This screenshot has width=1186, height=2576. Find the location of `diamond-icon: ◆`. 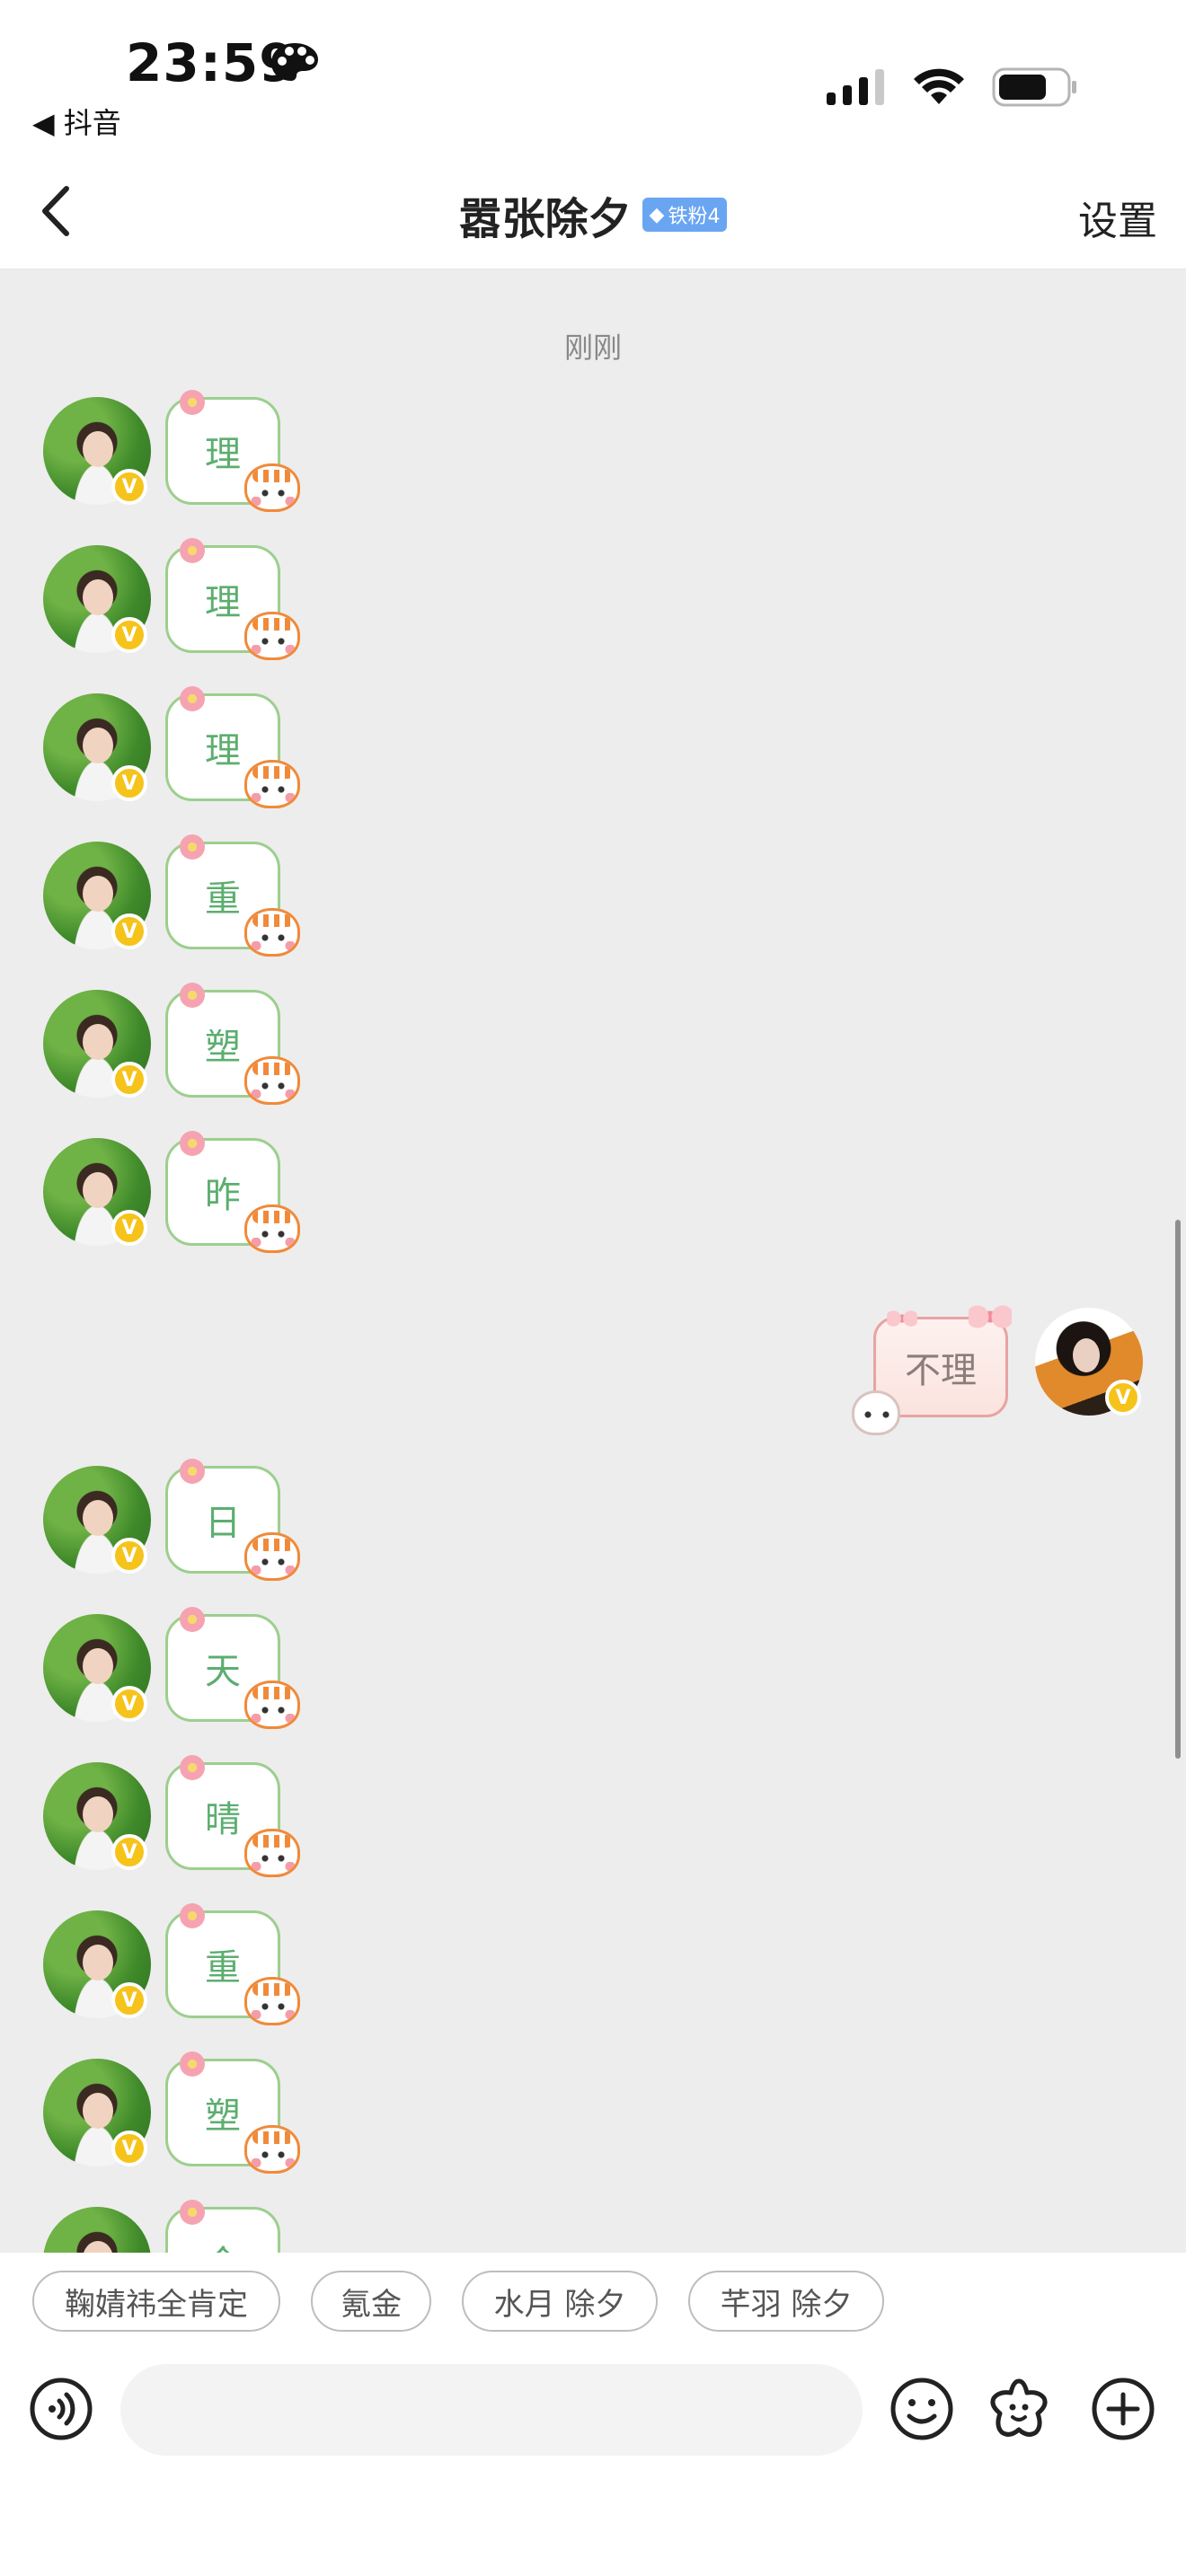

diamond-icon: ◆ is located at coordinates (657, 214).